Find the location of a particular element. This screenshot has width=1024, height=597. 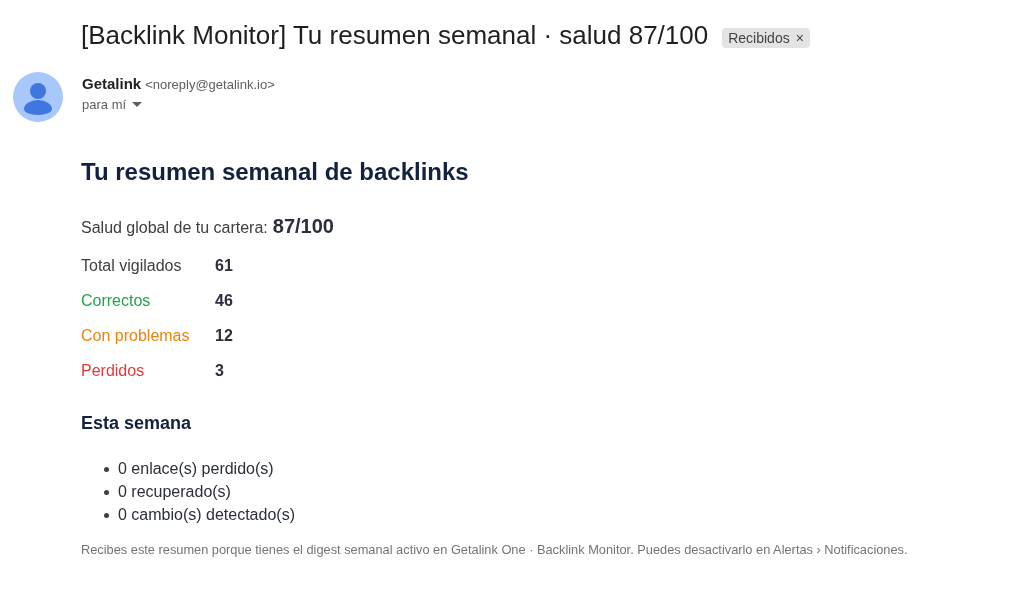

list-item: 0 cambio(s) detectado(s) is located at coordinates (206, 515).